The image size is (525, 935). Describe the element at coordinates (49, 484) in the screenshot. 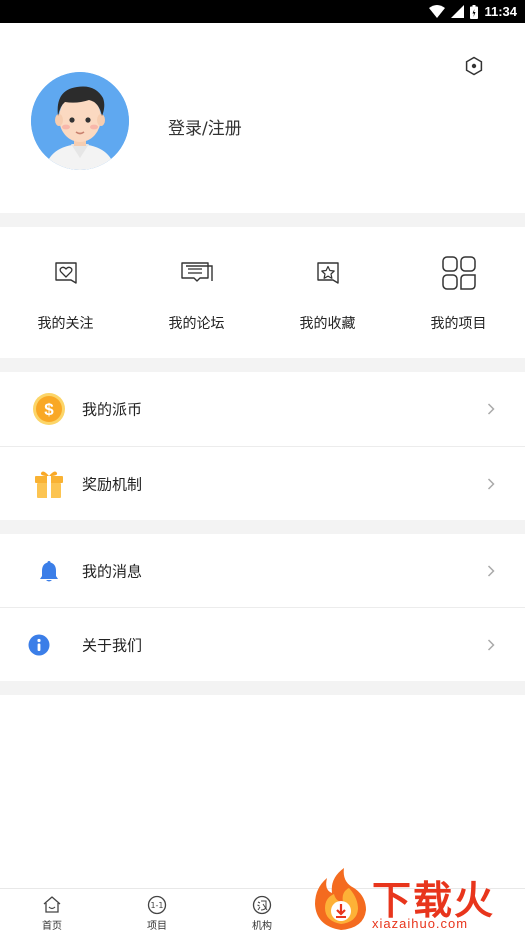

I see `gift-box-icon` at that location.